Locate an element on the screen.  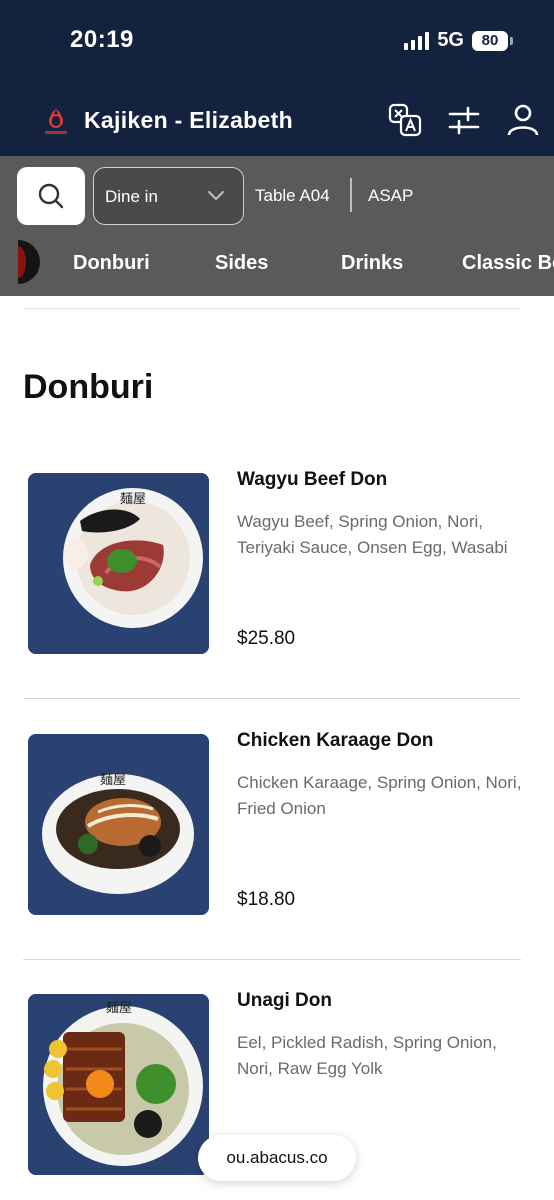
order-type-label: Dine in is located at coordinates (131, 196).